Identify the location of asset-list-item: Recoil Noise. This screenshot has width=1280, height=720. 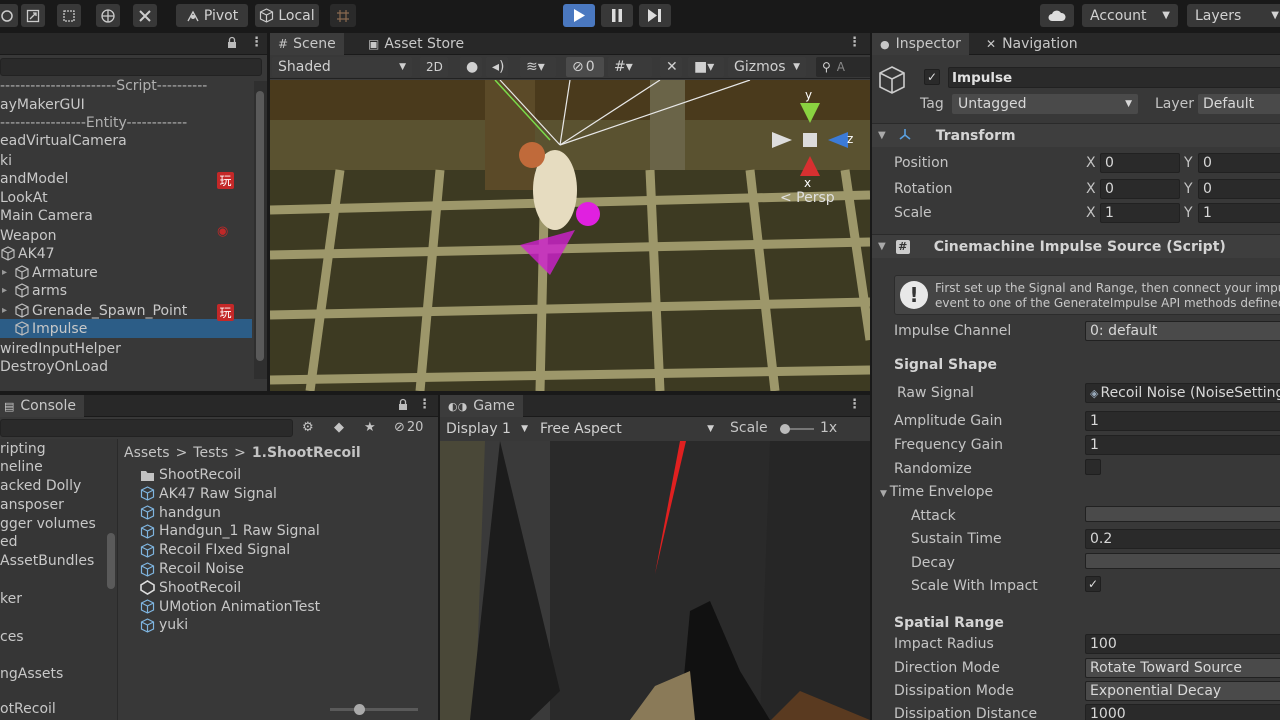
(192, 569).